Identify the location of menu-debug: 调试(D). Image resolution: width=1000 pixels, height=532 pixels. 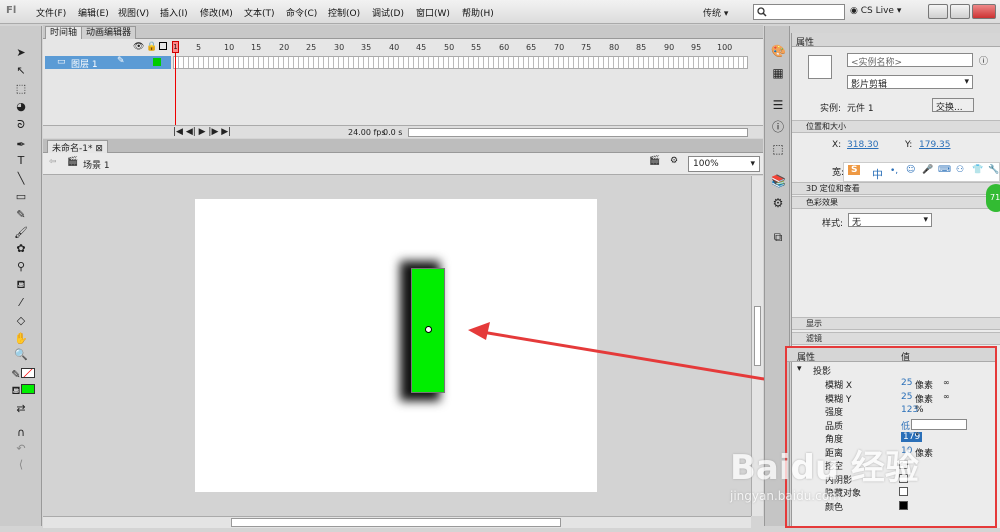
(388, 12).